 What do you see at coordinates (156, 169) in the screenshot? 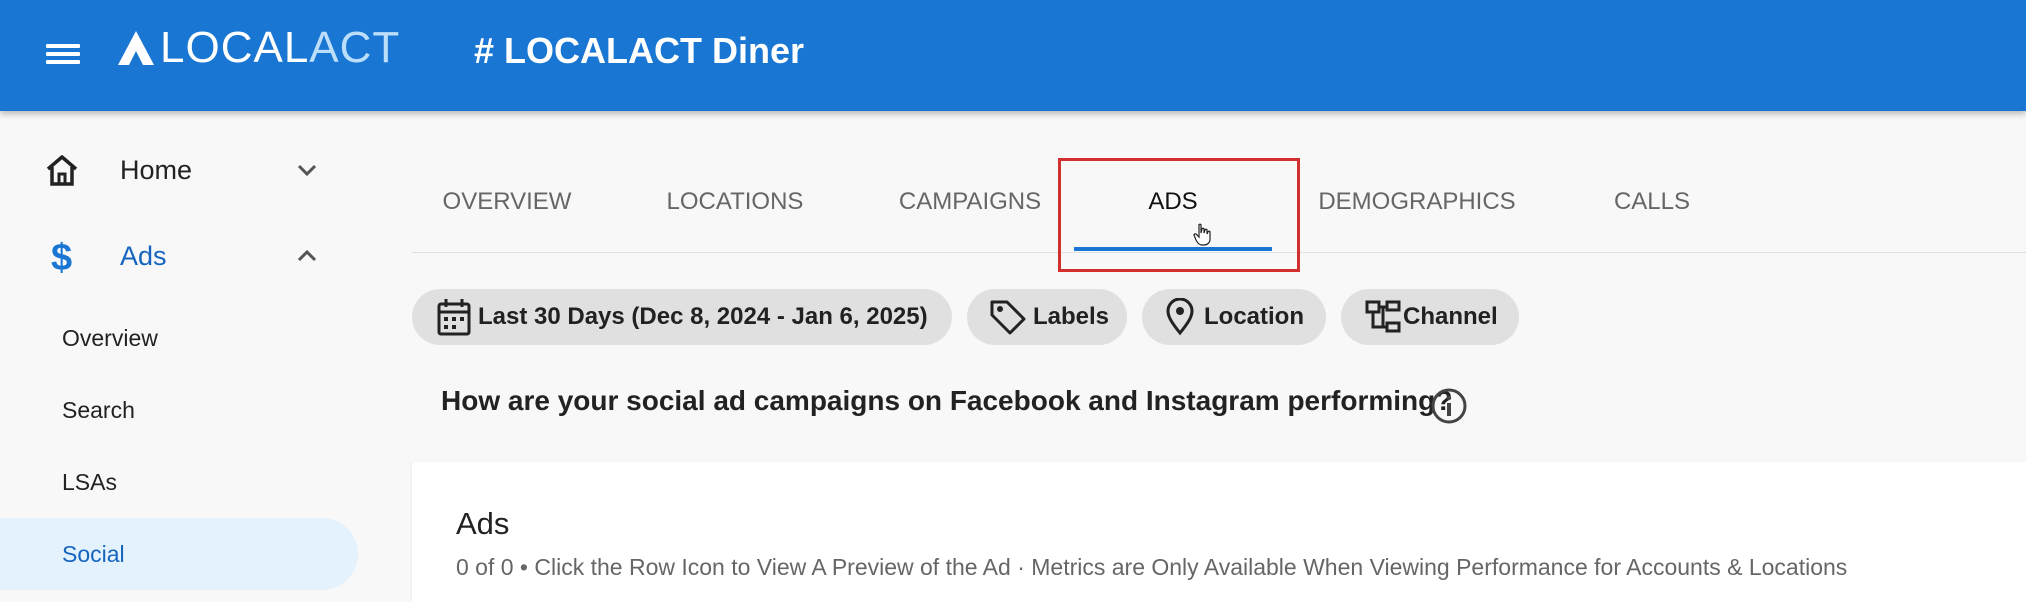
I see `sidebar-item-label: Home` at bounding box center [156, 169].